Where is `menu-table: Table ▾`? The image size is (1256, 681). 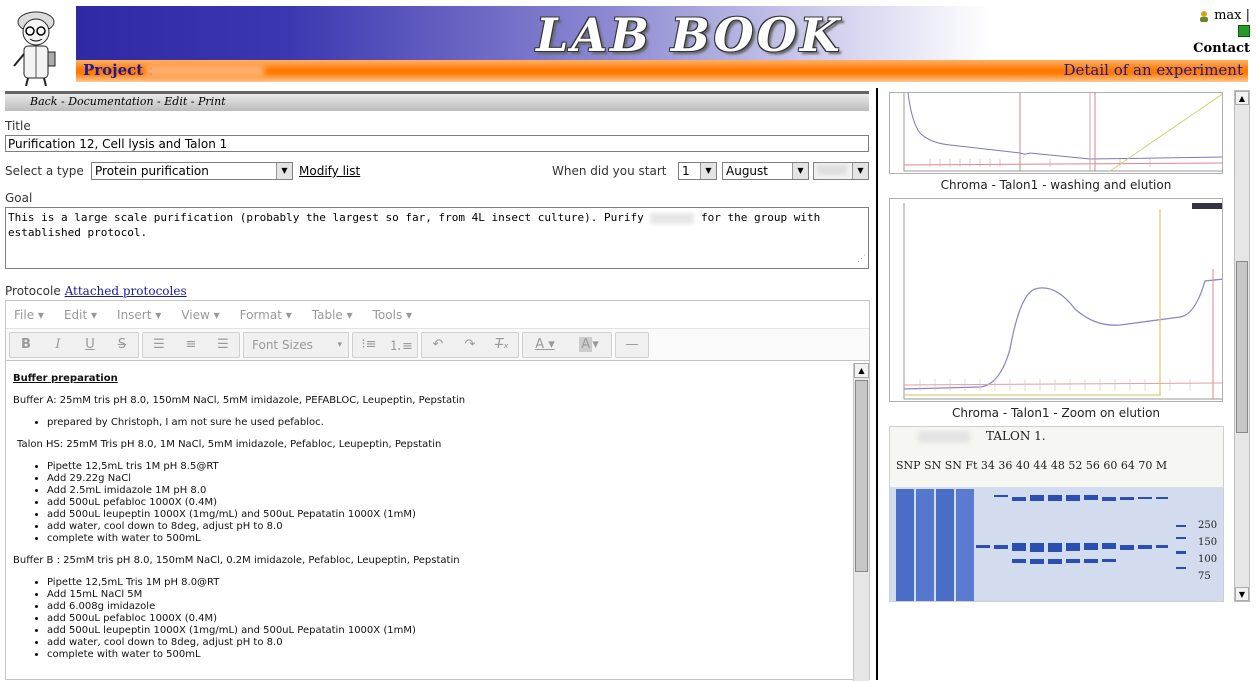
menu-table: Table ▾ is located at coordinates (332, 315).